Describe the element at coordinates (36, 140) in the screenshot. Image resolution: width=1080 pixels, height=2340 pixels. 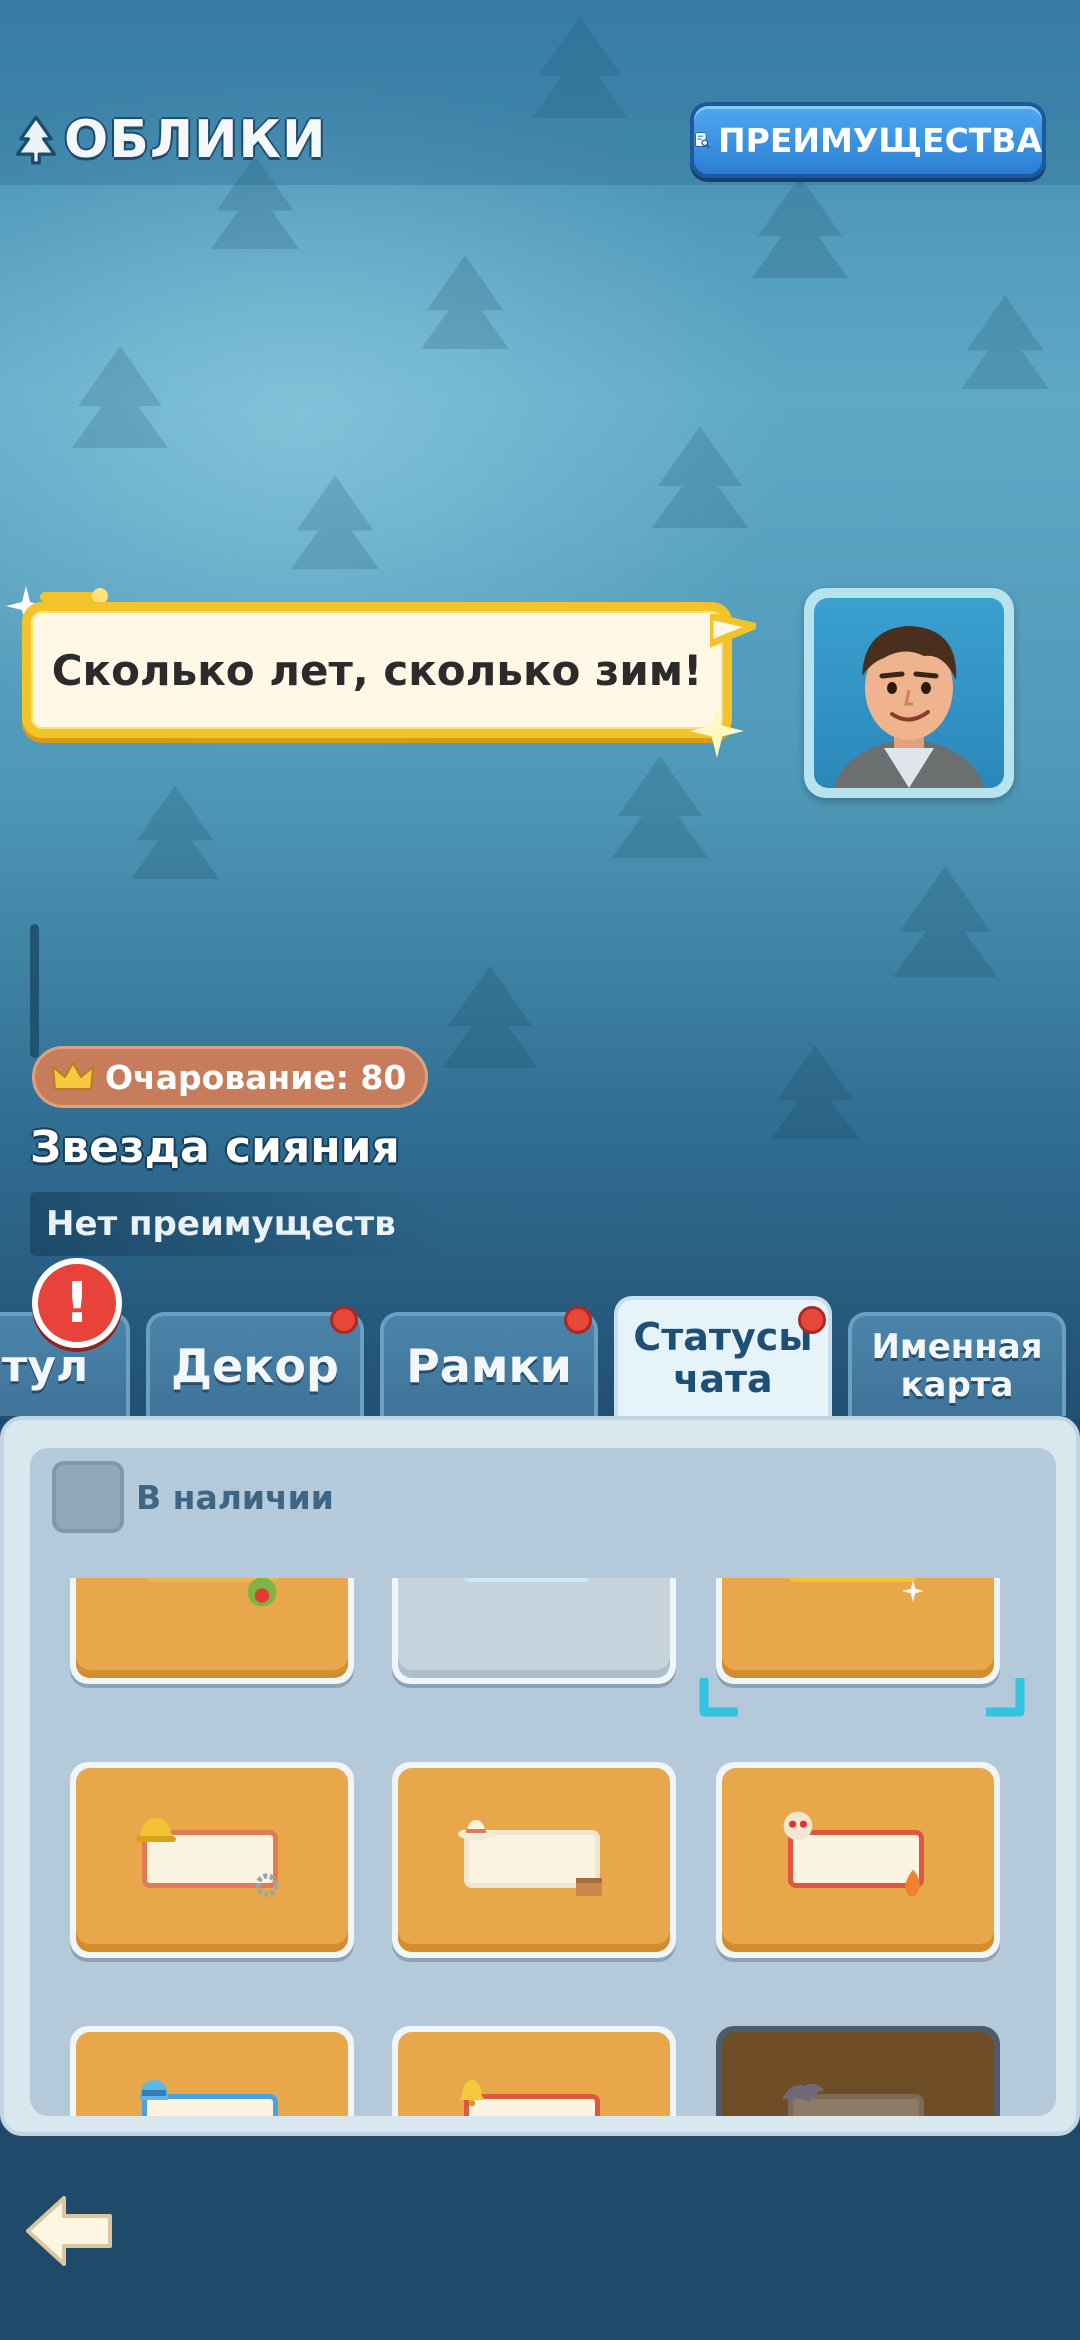
I see `tree-icon` at that location.